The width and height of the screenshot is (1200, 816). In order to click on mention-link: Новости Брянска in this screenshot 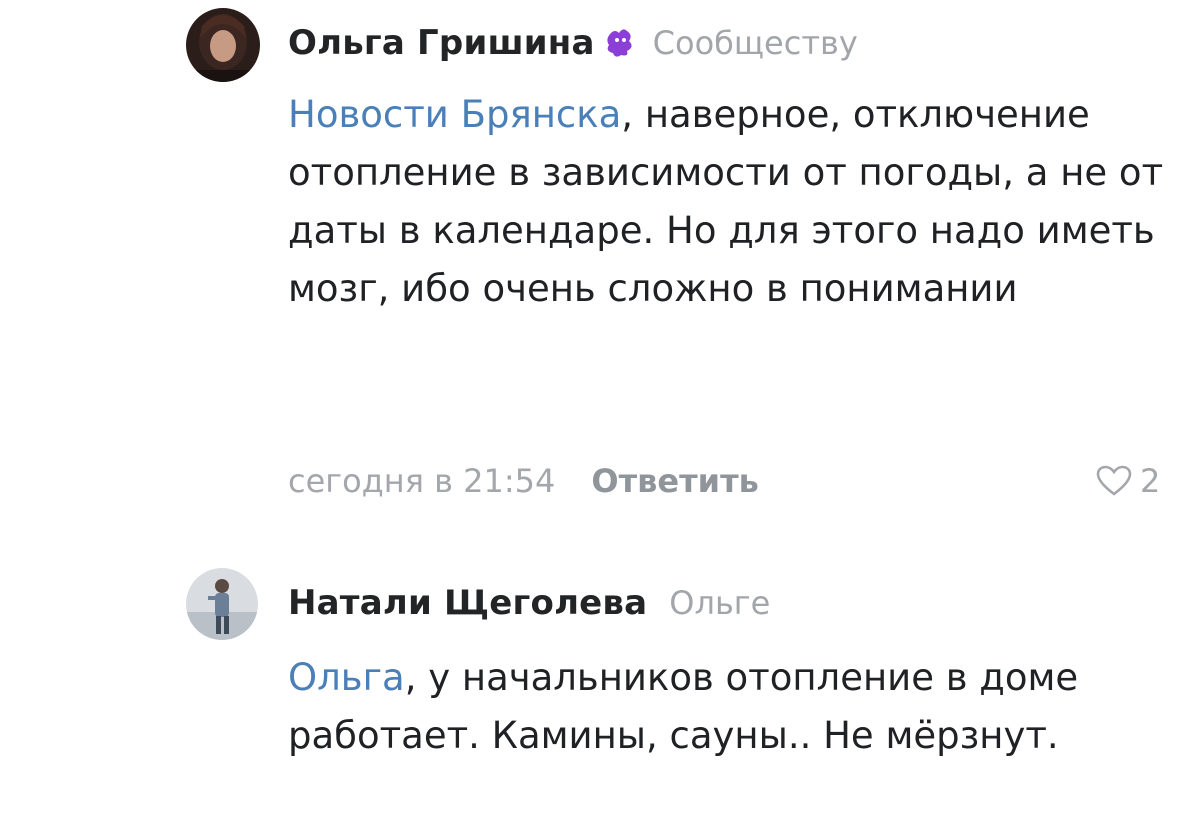, I will do `click(454, 114)`.